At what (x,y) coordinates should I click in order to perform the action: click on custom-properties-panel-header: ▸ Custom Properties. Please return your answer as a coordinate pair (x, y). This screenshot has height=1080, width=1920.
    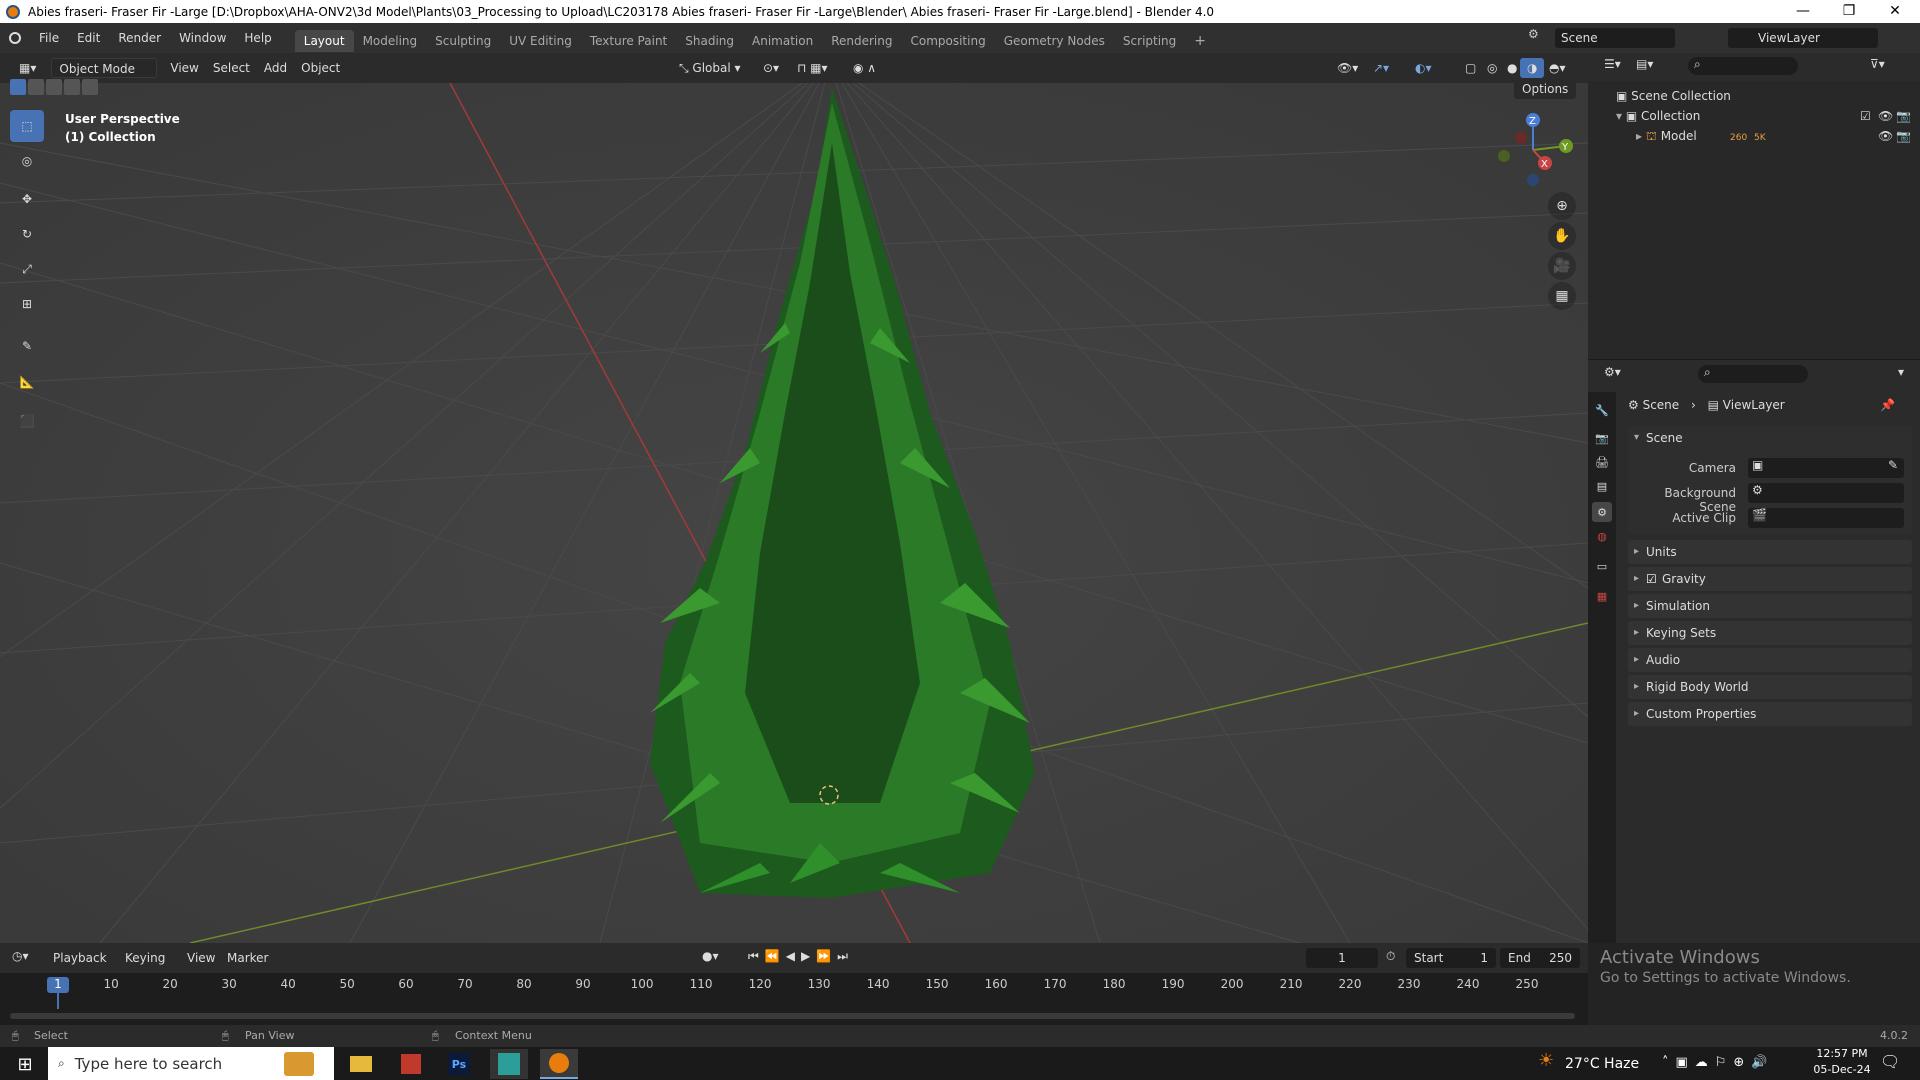
    Looking at the image, I should click on (1770, 714).